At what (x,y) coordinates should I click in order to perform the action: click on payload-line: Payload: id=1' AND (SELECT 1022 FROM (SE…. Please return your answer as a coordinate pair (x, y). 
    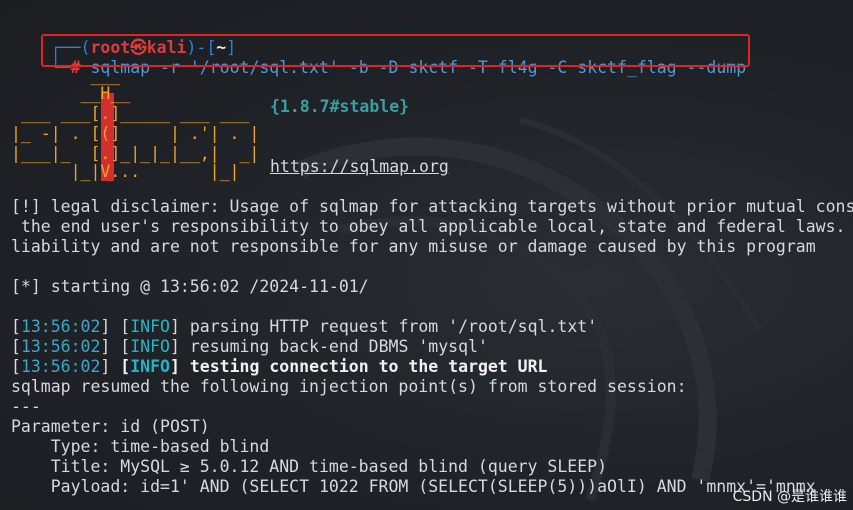
    Looking at the image, I should click on (413, 486).